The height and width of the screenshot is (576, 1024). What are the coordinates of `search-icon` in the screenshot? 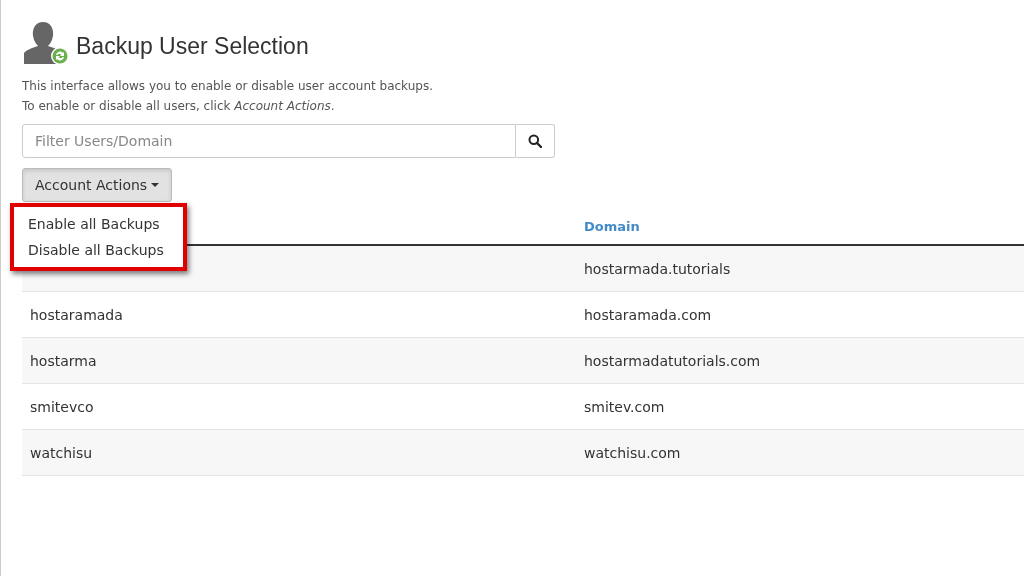 It's located at (535, 141).